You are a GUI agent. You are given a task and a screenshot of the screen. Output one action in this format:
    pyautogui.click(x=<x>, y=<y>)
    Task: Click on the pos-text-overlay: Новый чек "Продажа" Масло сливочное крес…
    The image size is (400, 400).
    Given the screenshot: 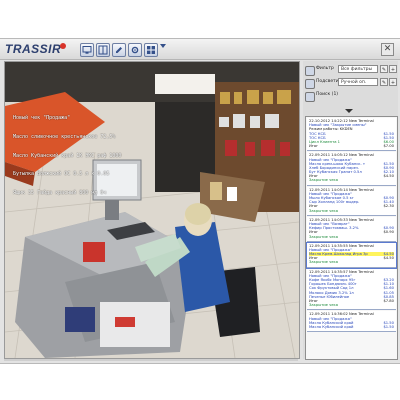 What is the action you would take?
    pyautogui.click(x=108, y=155)
    